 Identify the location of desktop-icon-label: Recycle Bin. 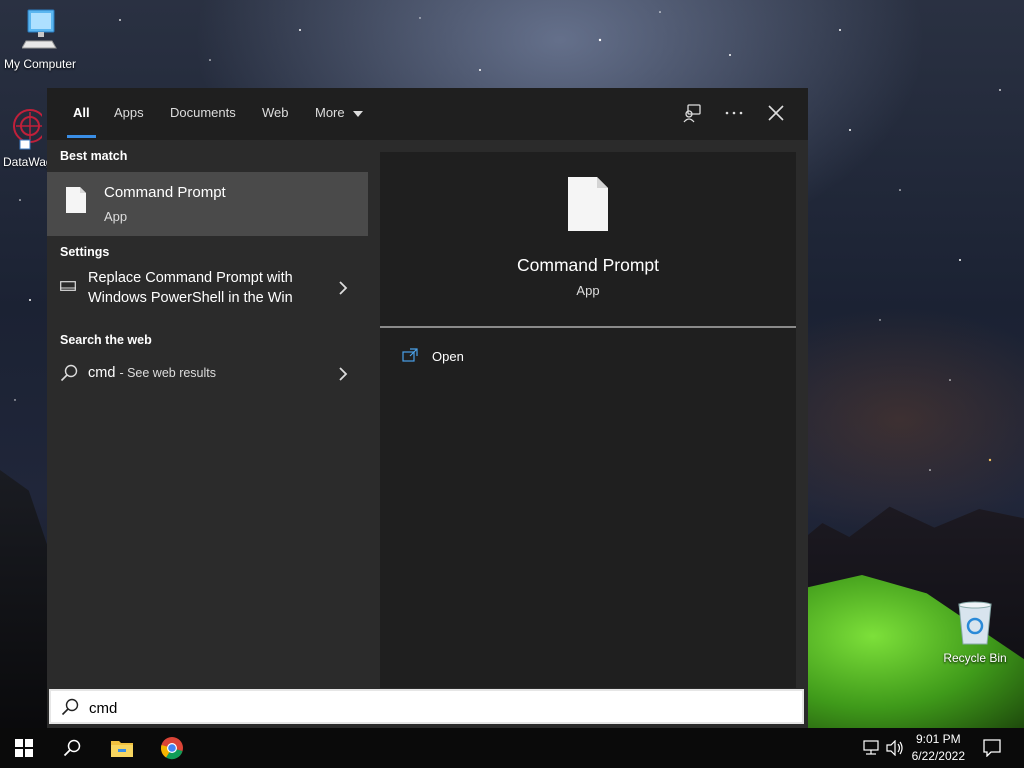
(975, 658).